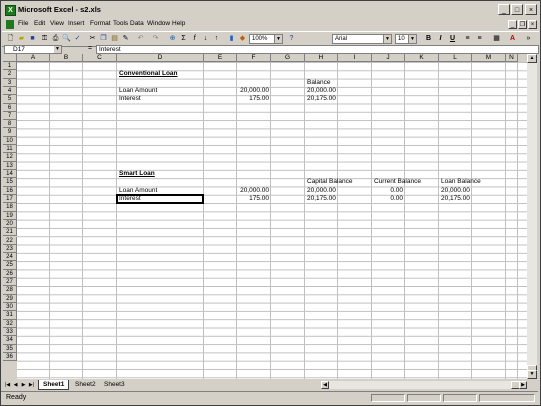 Image resolution: width=541 pixels, height=406 pixels. I want to click on column-header-h: H, so click(321, 58).